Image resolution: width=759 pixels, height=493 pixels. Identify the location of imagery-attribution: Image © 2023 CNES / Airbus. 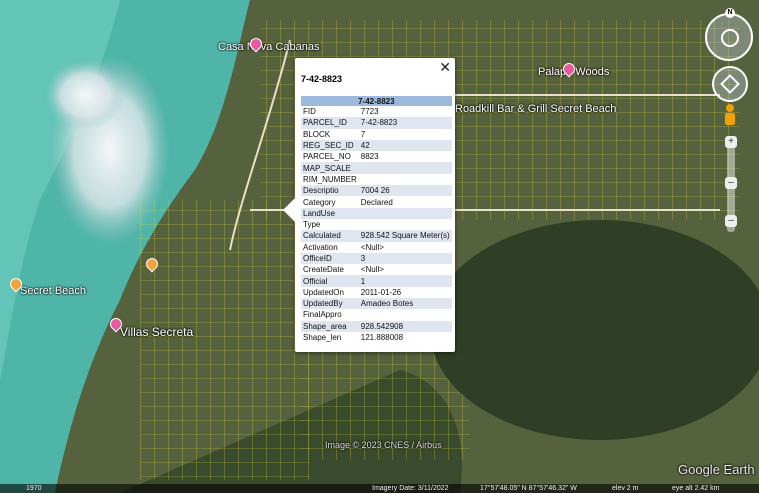
(383, 445).